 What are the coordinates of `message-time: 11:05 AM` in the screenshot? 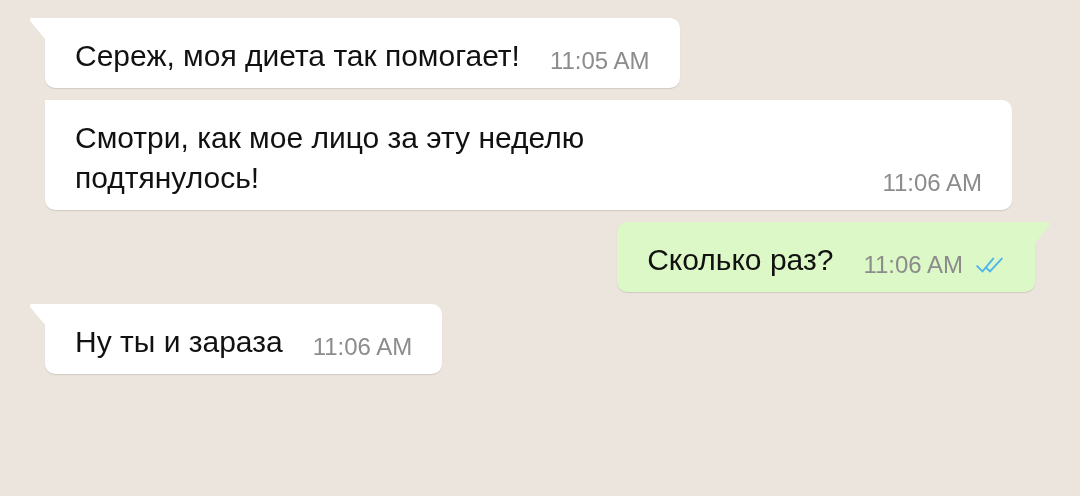 It's located at (599, 61).